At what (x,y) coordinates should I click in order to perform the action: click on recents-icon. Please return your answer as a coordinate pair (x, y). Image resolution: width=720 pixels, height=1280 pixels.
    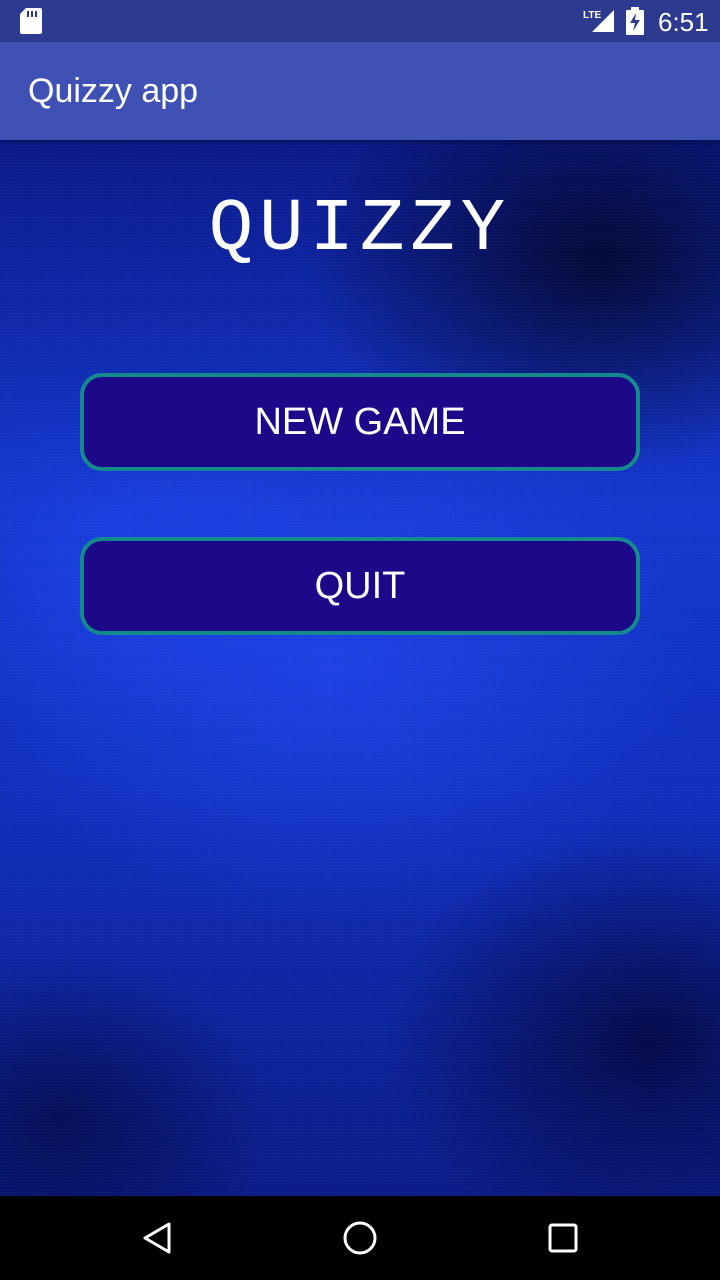
    Looking at the image, I should click on (563, 1238).